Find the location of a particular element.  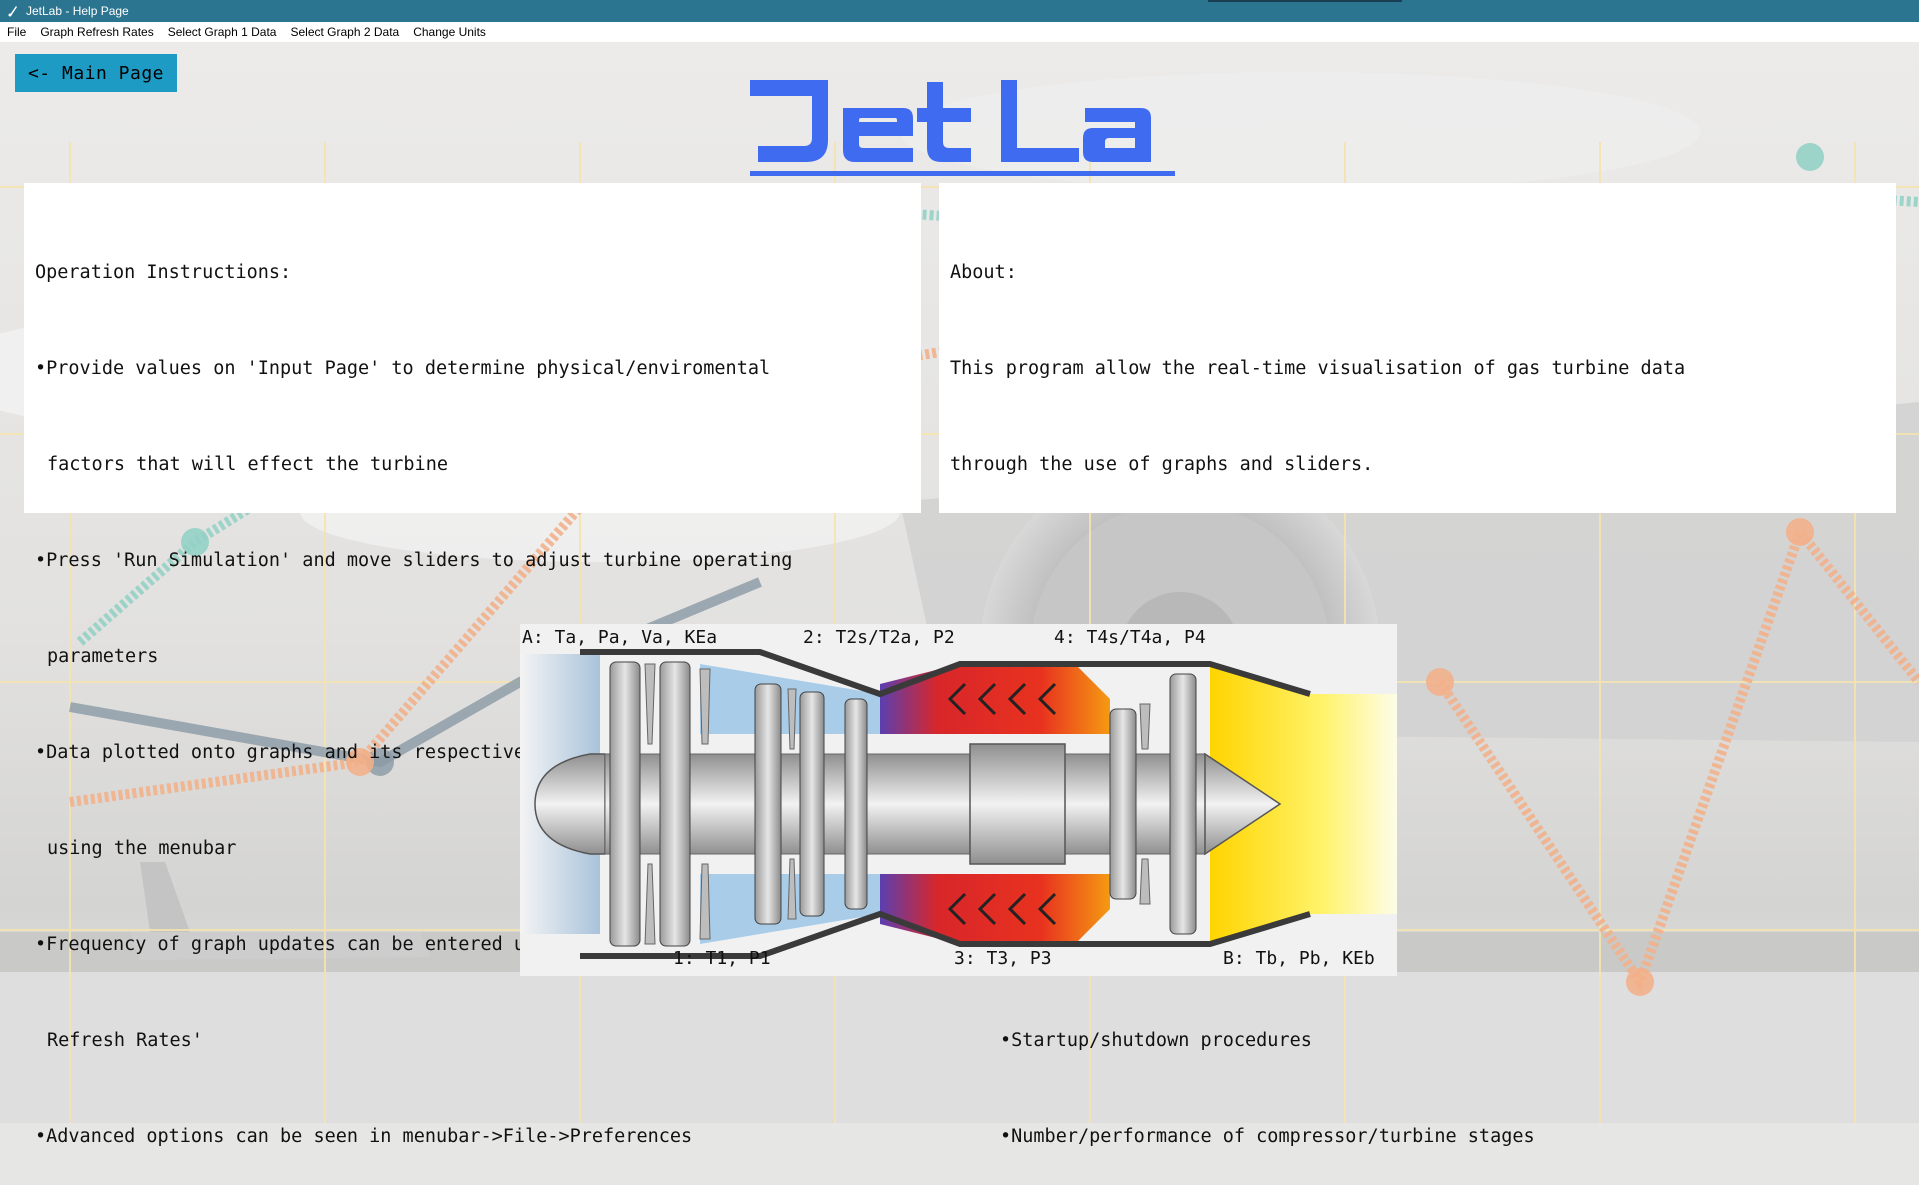

menu-select-graph-1-data: Select Graph 1 Data is located at coordinates (222, 32).